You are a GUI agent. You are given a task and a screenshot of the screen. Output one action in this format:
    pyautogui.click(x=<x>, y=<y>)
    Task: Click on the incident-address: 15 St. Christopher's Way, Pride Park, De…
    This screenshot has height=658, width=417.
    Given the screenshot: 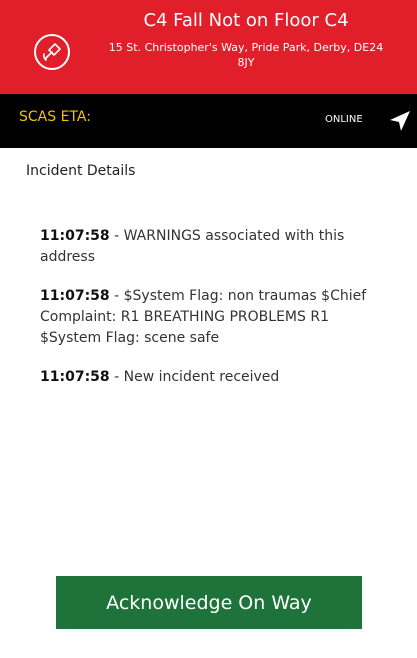 What is the action you would take?
    pyautogui.click(x=246, y=55)
    